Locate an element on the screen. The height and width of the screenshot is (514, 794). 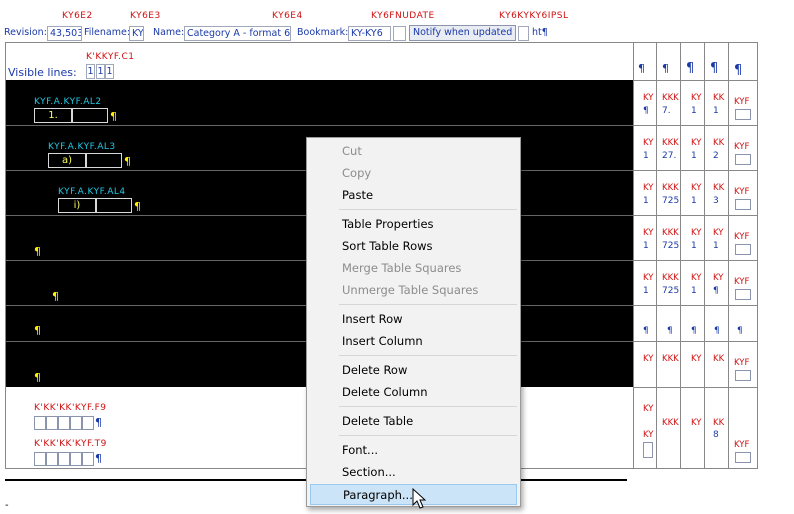
field-code: KY6KYKY6IPSL is located at coordinates (534, 16).